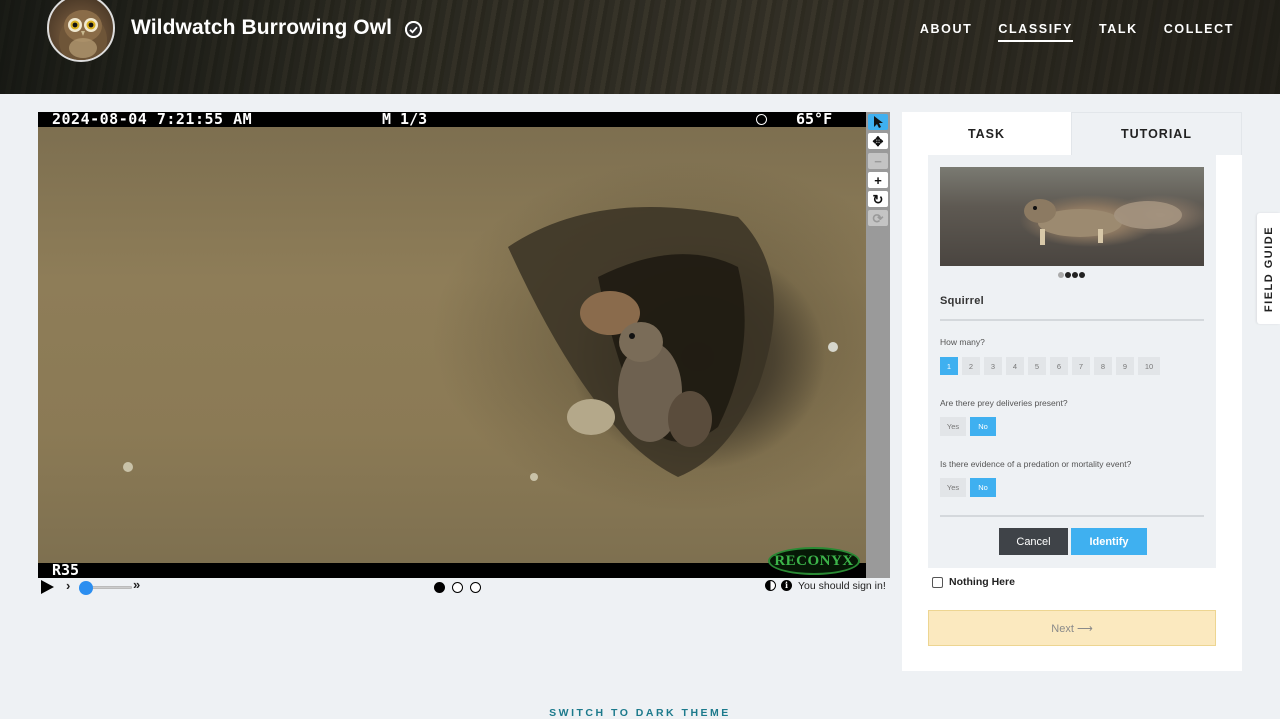  Describe the element at coordinates (1156, 133) in the screenshot. I see `tab-tutorial: TUTORIAL` at that location.